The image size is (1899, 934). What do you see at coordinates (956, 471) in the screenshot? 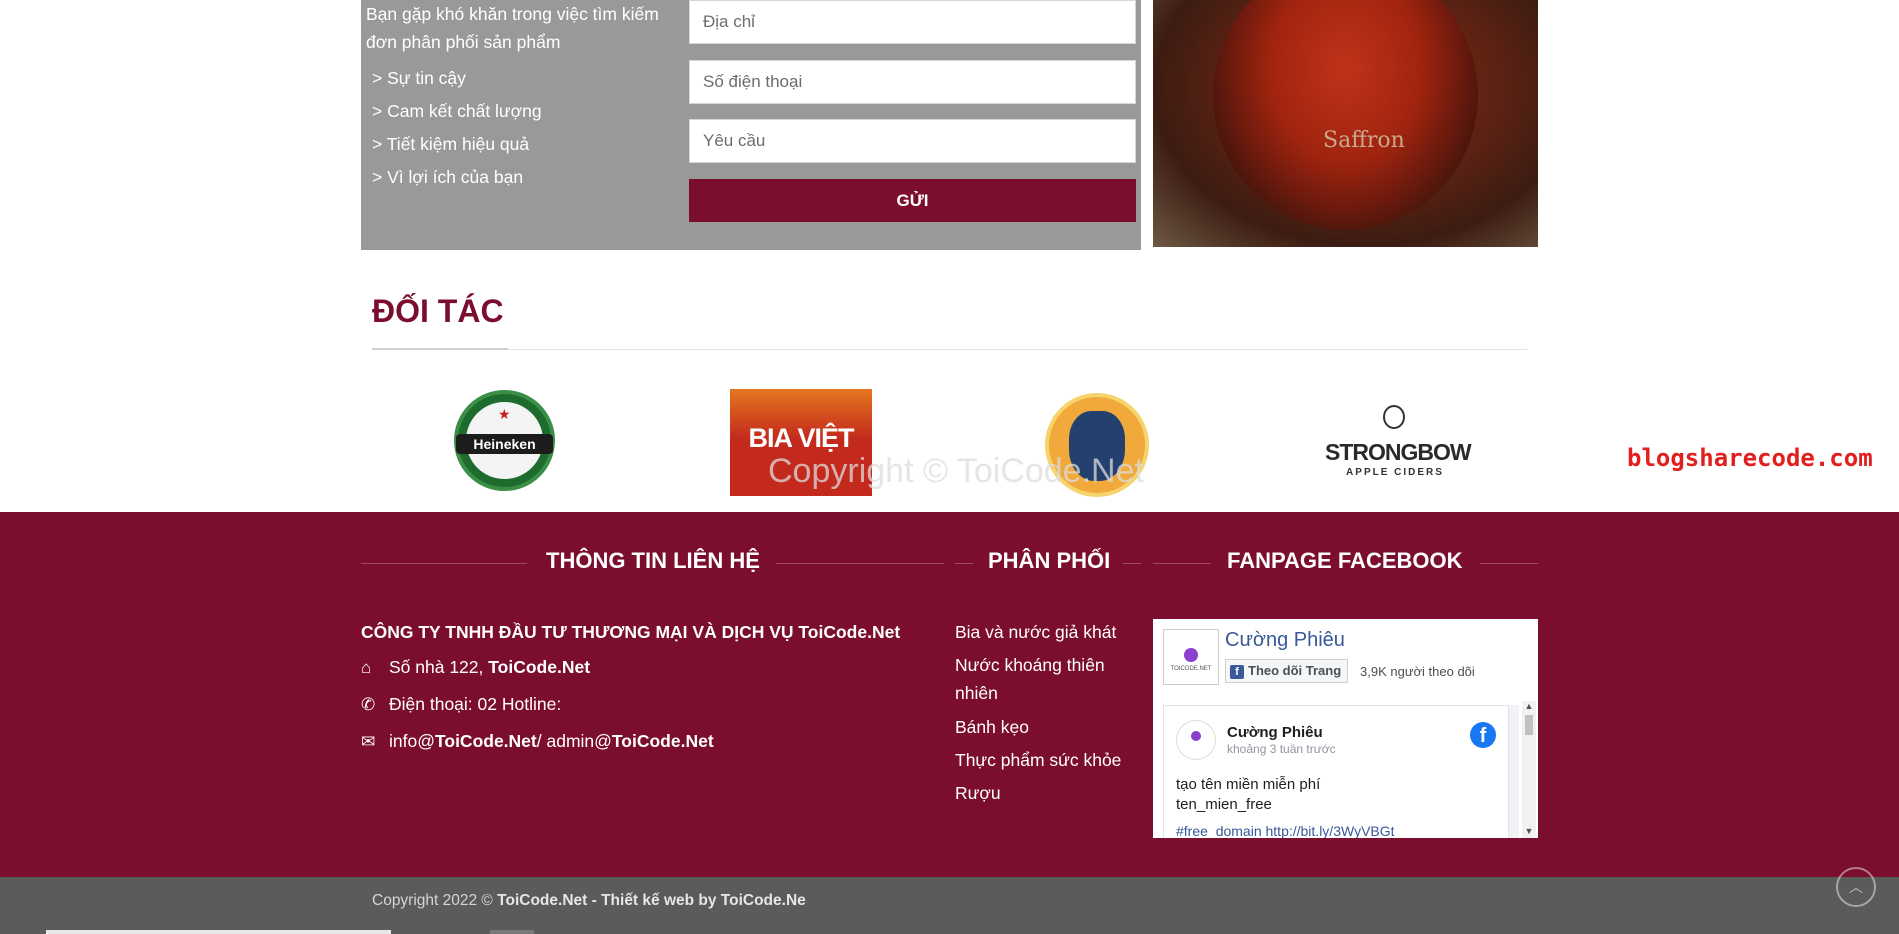
I see `copyright-watermark: Copyright © ToiCode.Net` at bounding box center [956, 471].